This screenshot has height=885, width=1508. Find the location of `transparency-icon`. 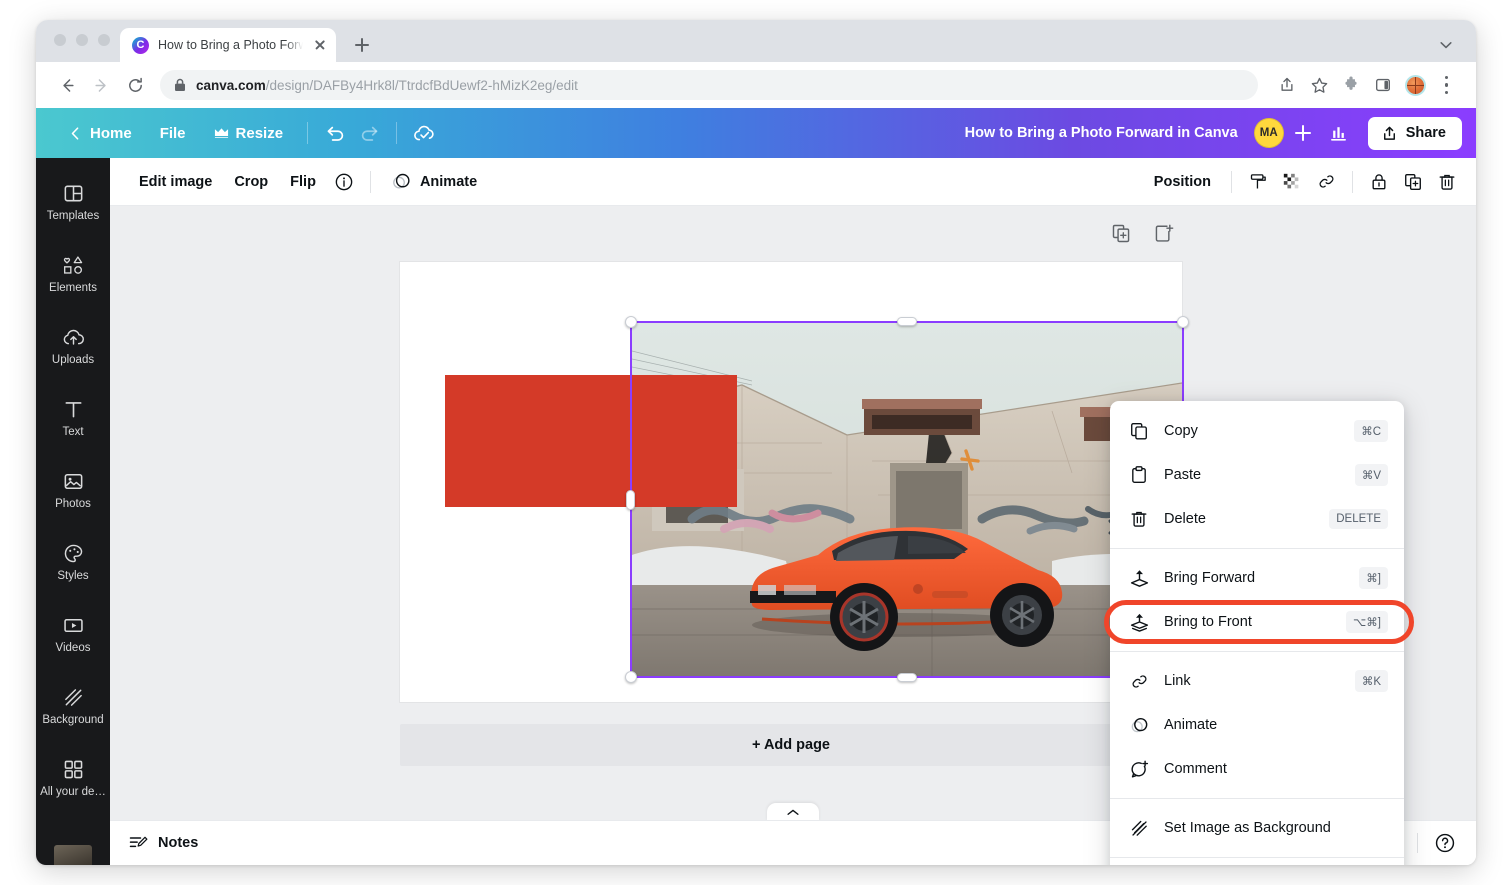

transparency-icon is located at coordinates (1292, 182).